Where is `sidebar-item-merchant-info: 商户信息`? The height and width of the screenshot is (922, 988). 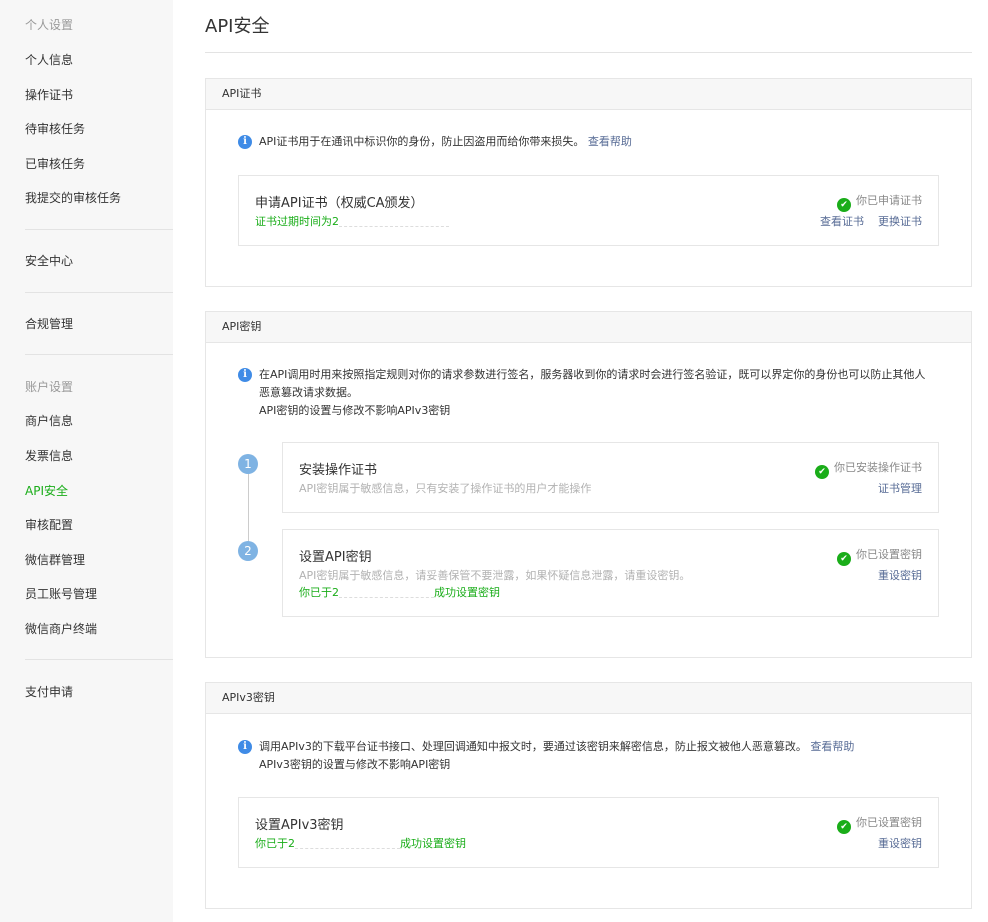 sidebar-item-merchant-info: 商户信息 is located at coordinates (49, 420).